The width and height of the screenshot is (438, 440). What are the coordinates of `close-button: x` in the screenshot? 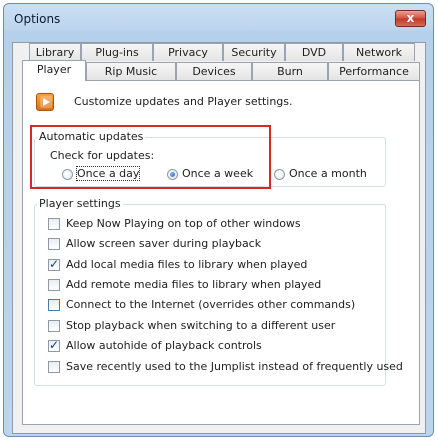 It's located at (410, 18).